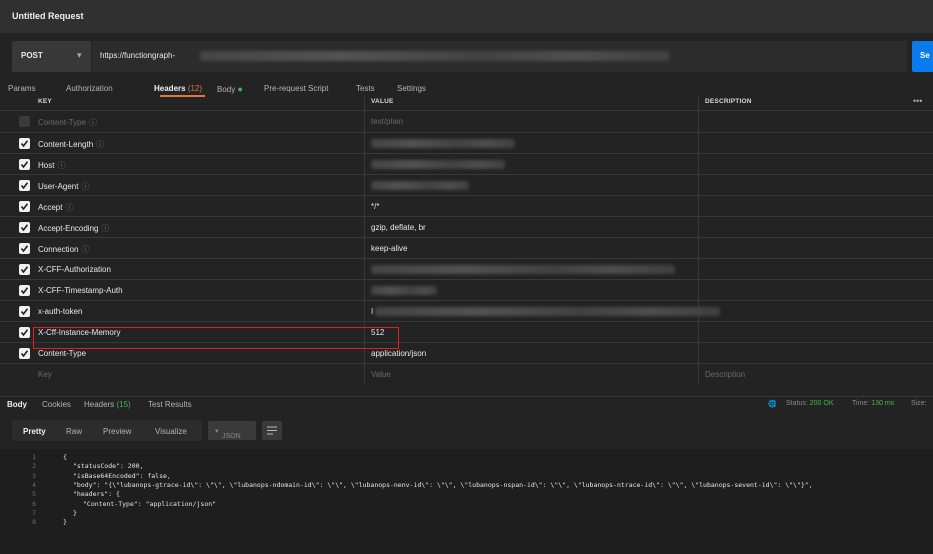 The image size is (933, 554). What do you see at coordinates (398, 353) in the screenshot?
I see `header-value: application/json` at bounding box center [398, 353].